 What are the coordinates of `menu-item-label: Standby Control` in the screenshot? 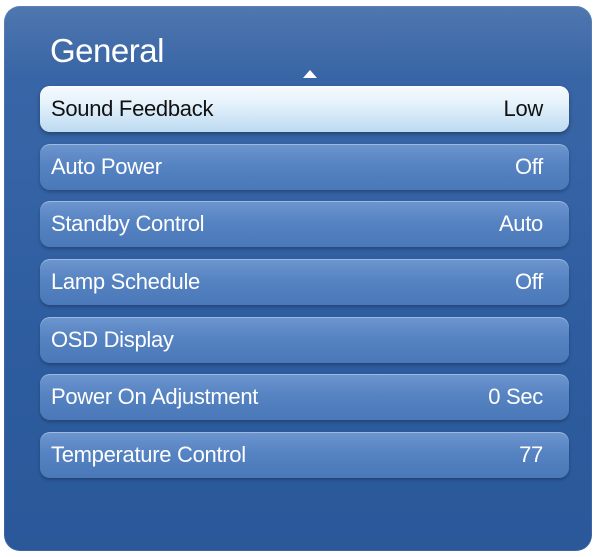 It's located at (128, 224).